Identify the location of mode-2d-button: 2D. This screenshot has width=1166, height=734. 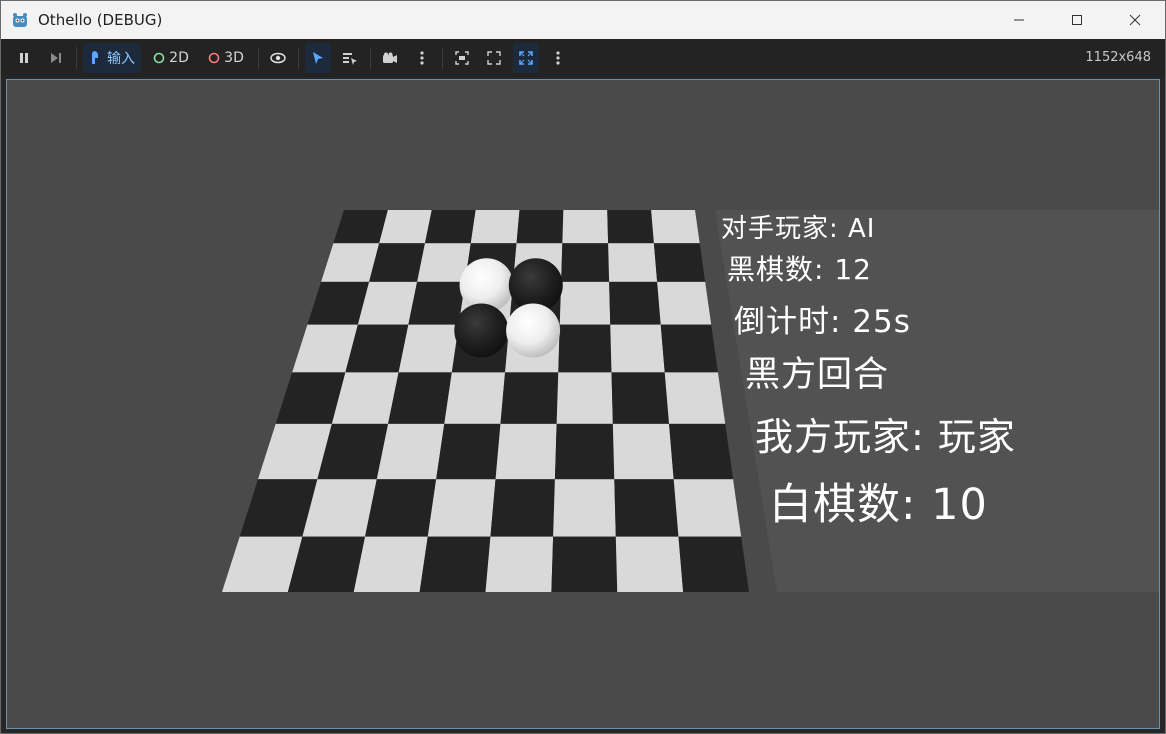
(171, 58).